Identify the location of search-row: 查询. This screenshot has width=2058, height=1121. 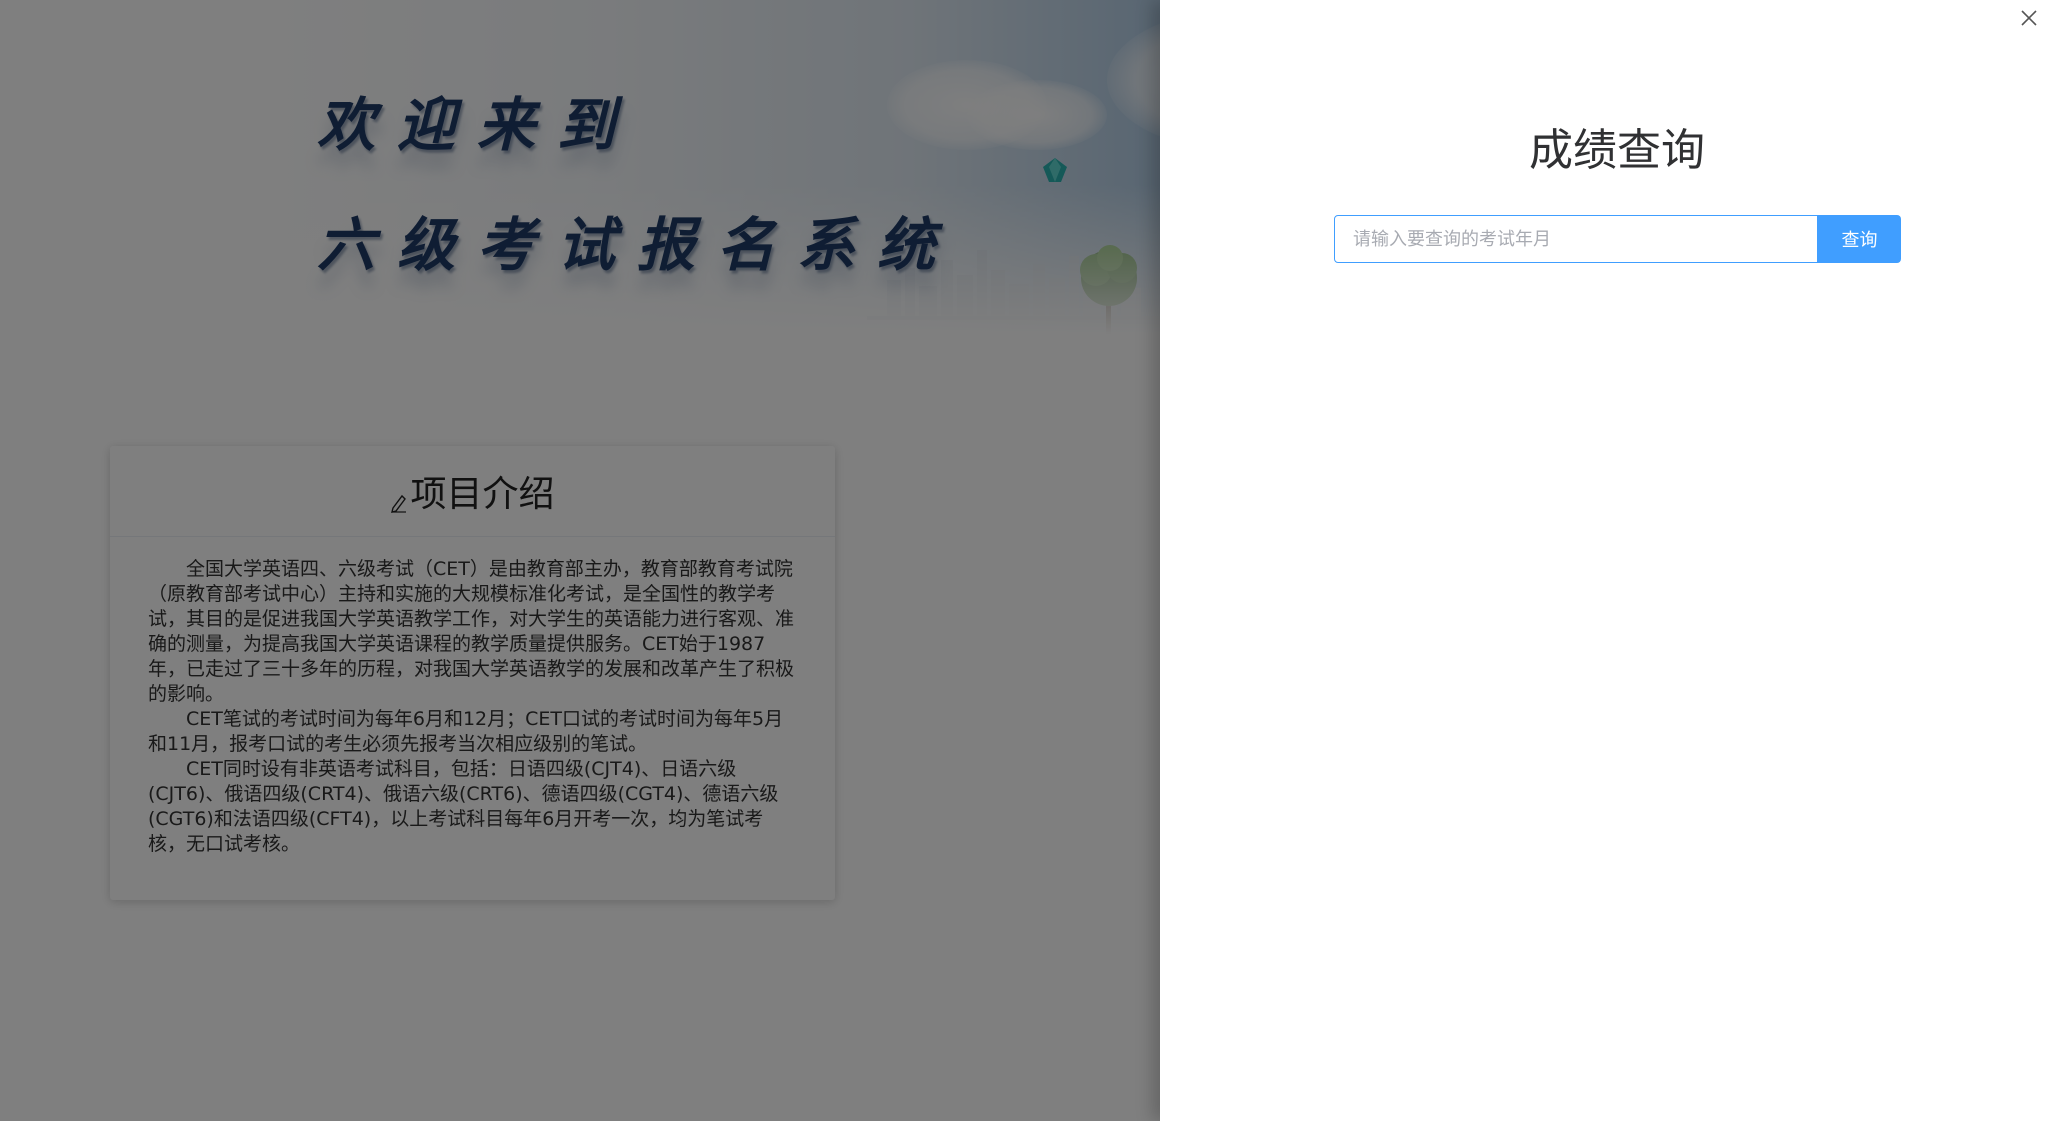
(1617, 239).